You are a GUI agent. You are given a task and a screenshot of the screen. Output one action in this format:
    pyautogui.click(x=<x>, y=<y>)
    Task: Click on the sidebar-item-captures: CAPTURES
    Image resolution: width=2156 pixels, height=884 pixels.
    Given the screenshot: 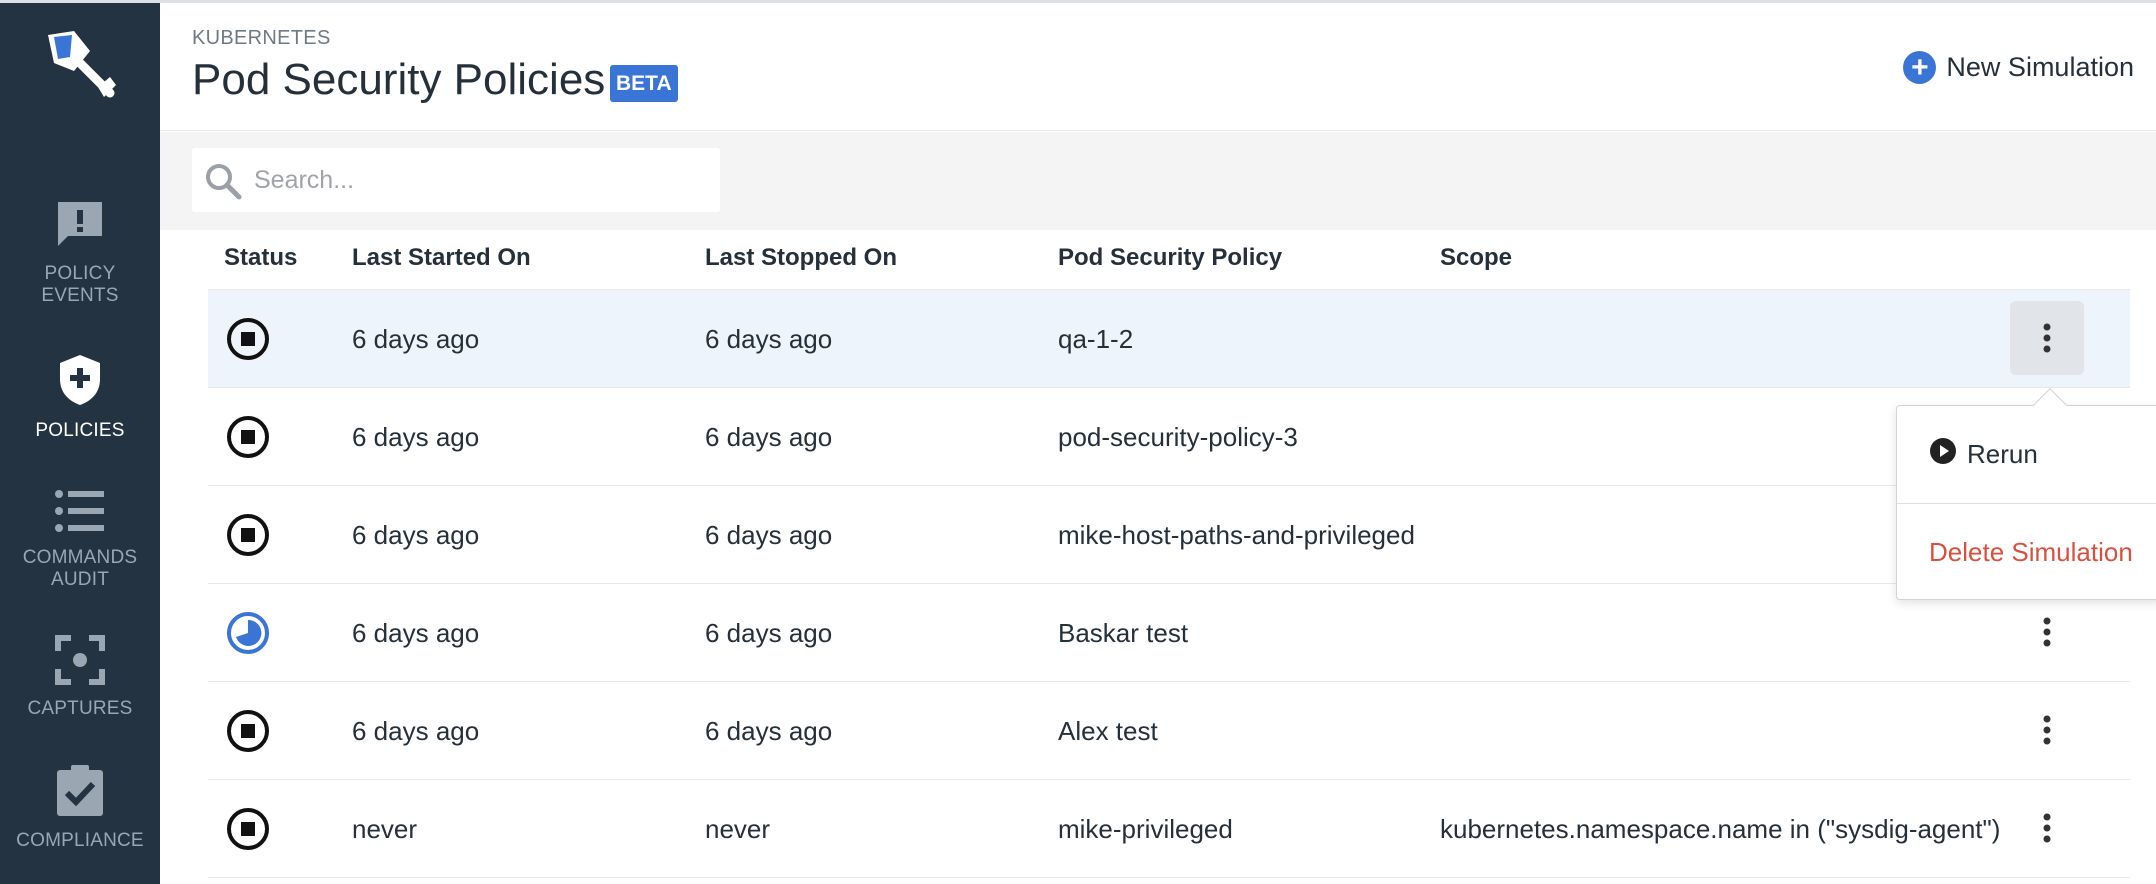 What is the action you would take?
    pyautogui.click(x=80, y=677)
    